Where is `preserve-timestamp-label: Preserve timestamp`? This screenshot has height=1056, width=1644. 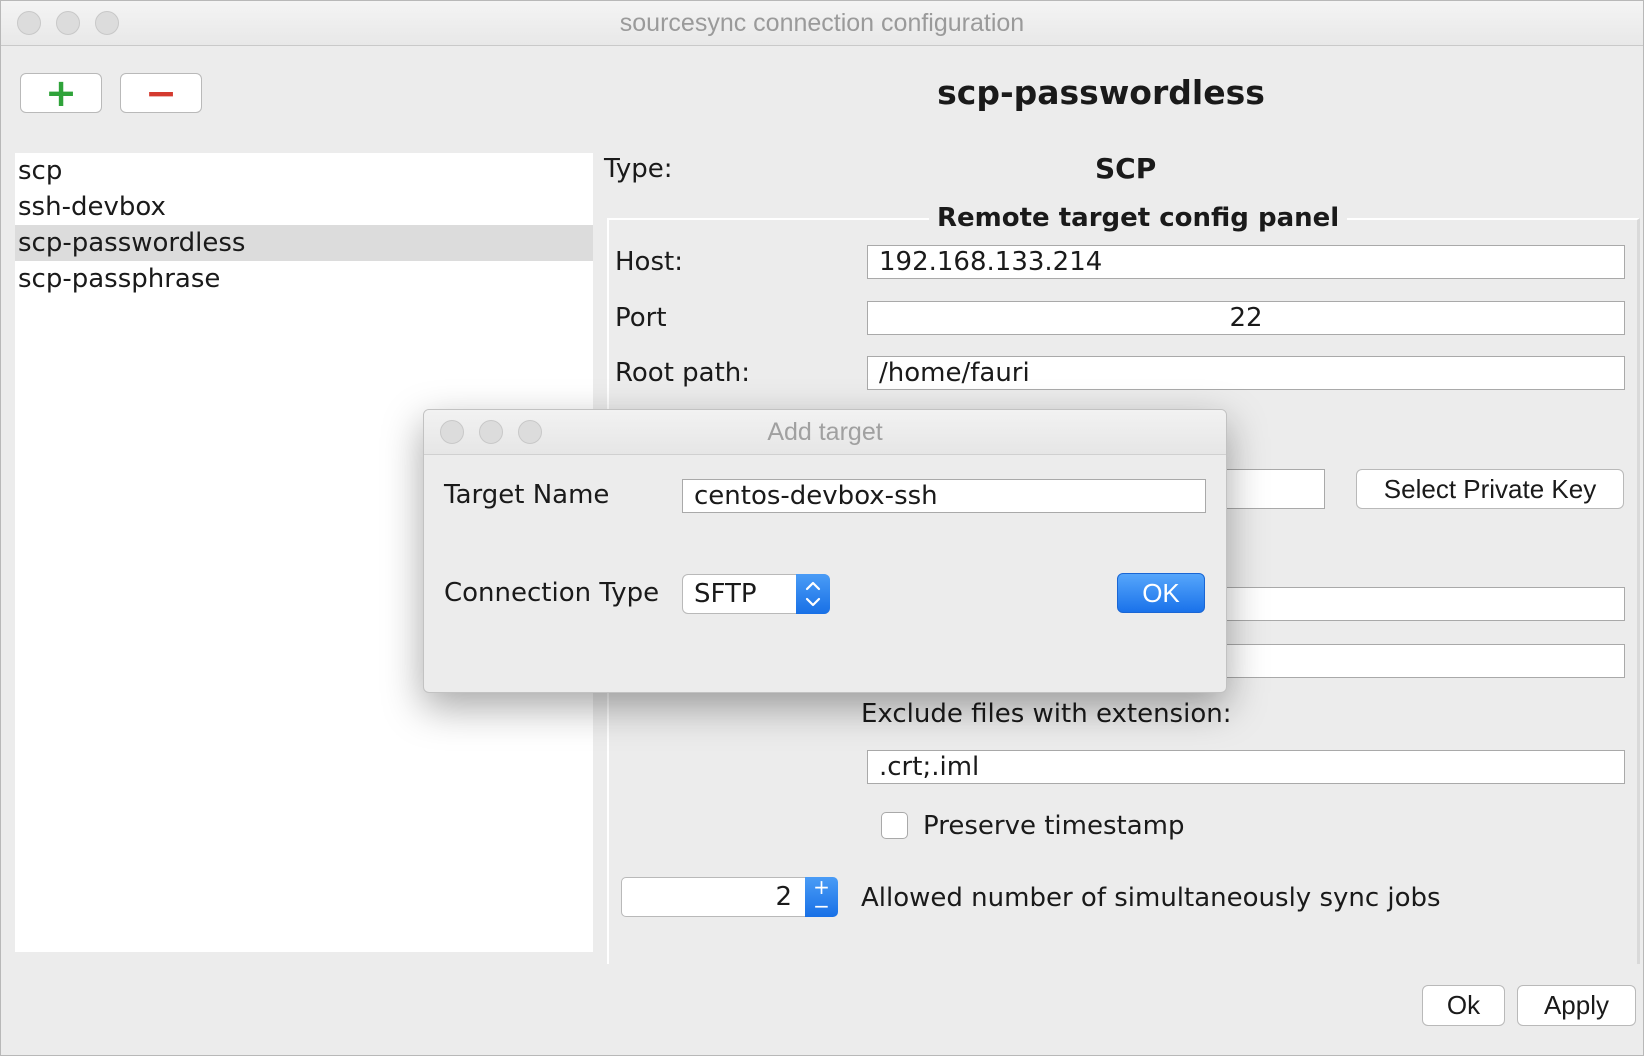 preserve-timestamp-label: Preserve timestamp is located at coordinates (1054, 826).